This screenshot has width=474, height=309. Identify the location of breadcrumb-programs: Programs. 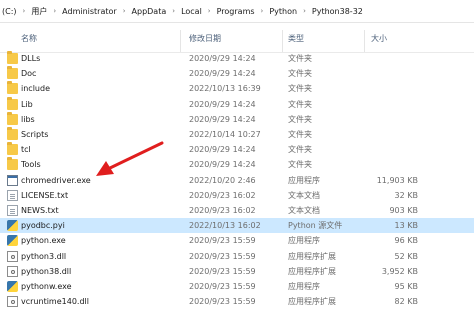
(236, 11).